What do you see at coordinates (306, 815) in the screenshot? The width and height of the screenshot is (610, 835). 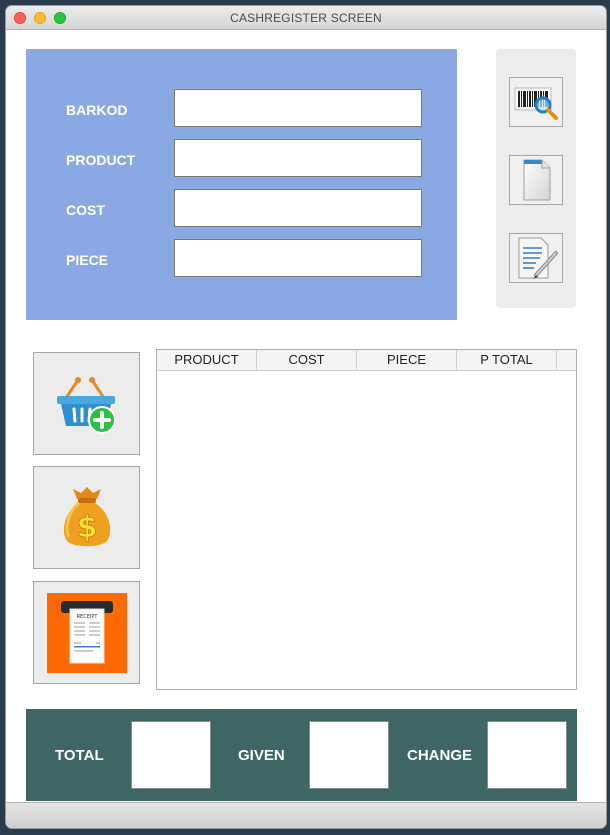 I see `status-bar` at bounding box center [306, 815].